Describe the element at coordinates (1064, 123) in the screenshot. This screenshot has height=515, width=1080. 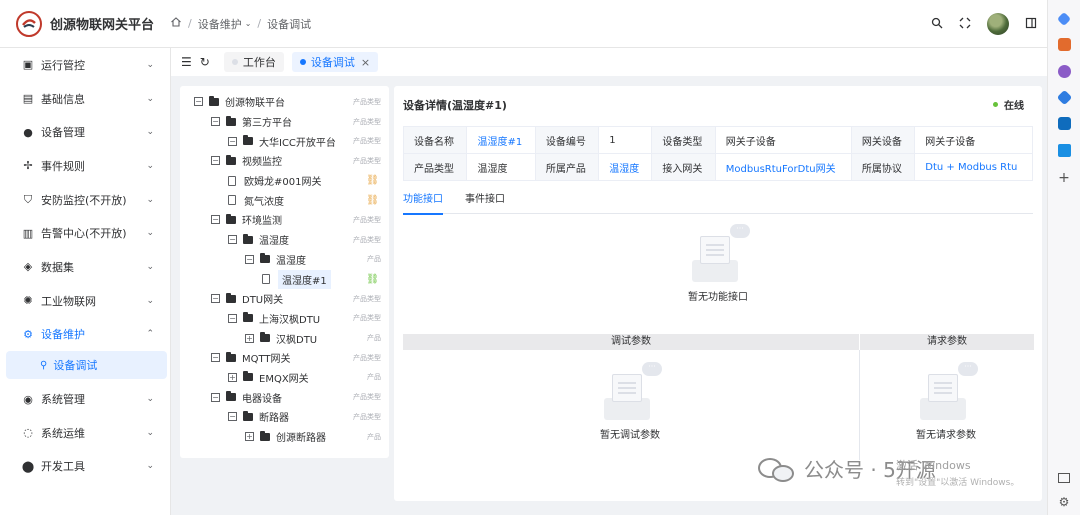
I see `outlook-icon` at that location.